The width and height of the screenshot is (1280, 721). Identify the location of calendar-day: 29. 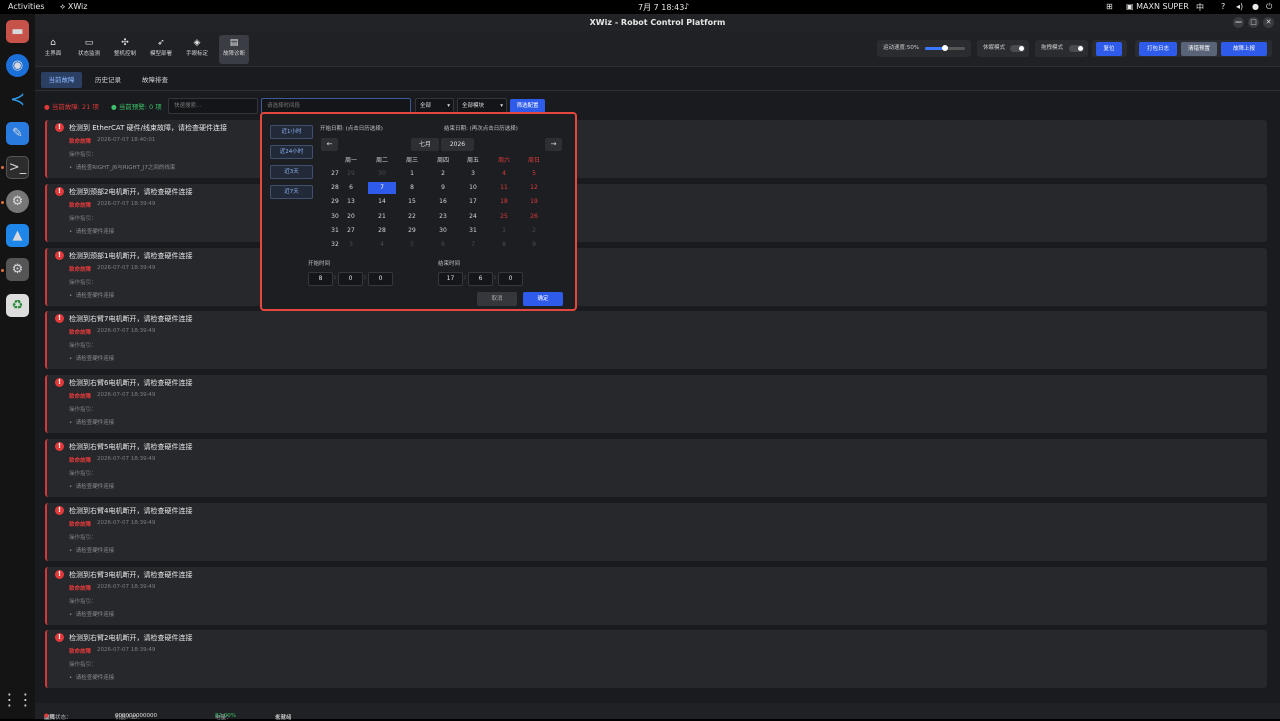
(351, 174).